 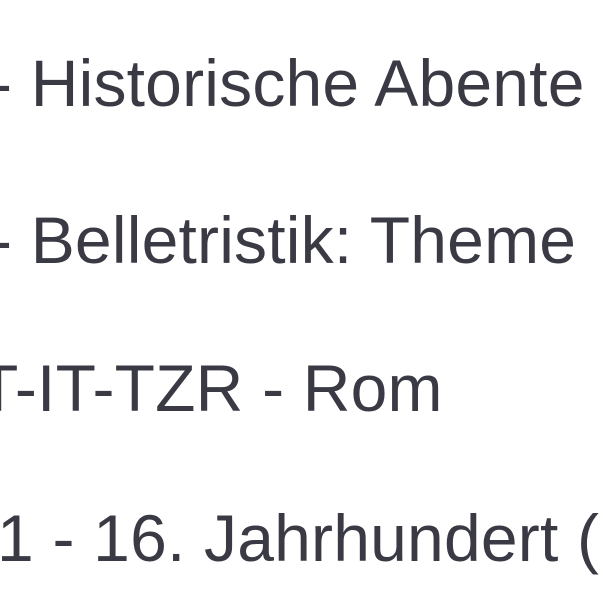 I want to click on list-item-label: T-IT-TZR - Rom, so click(x=221, y=388).